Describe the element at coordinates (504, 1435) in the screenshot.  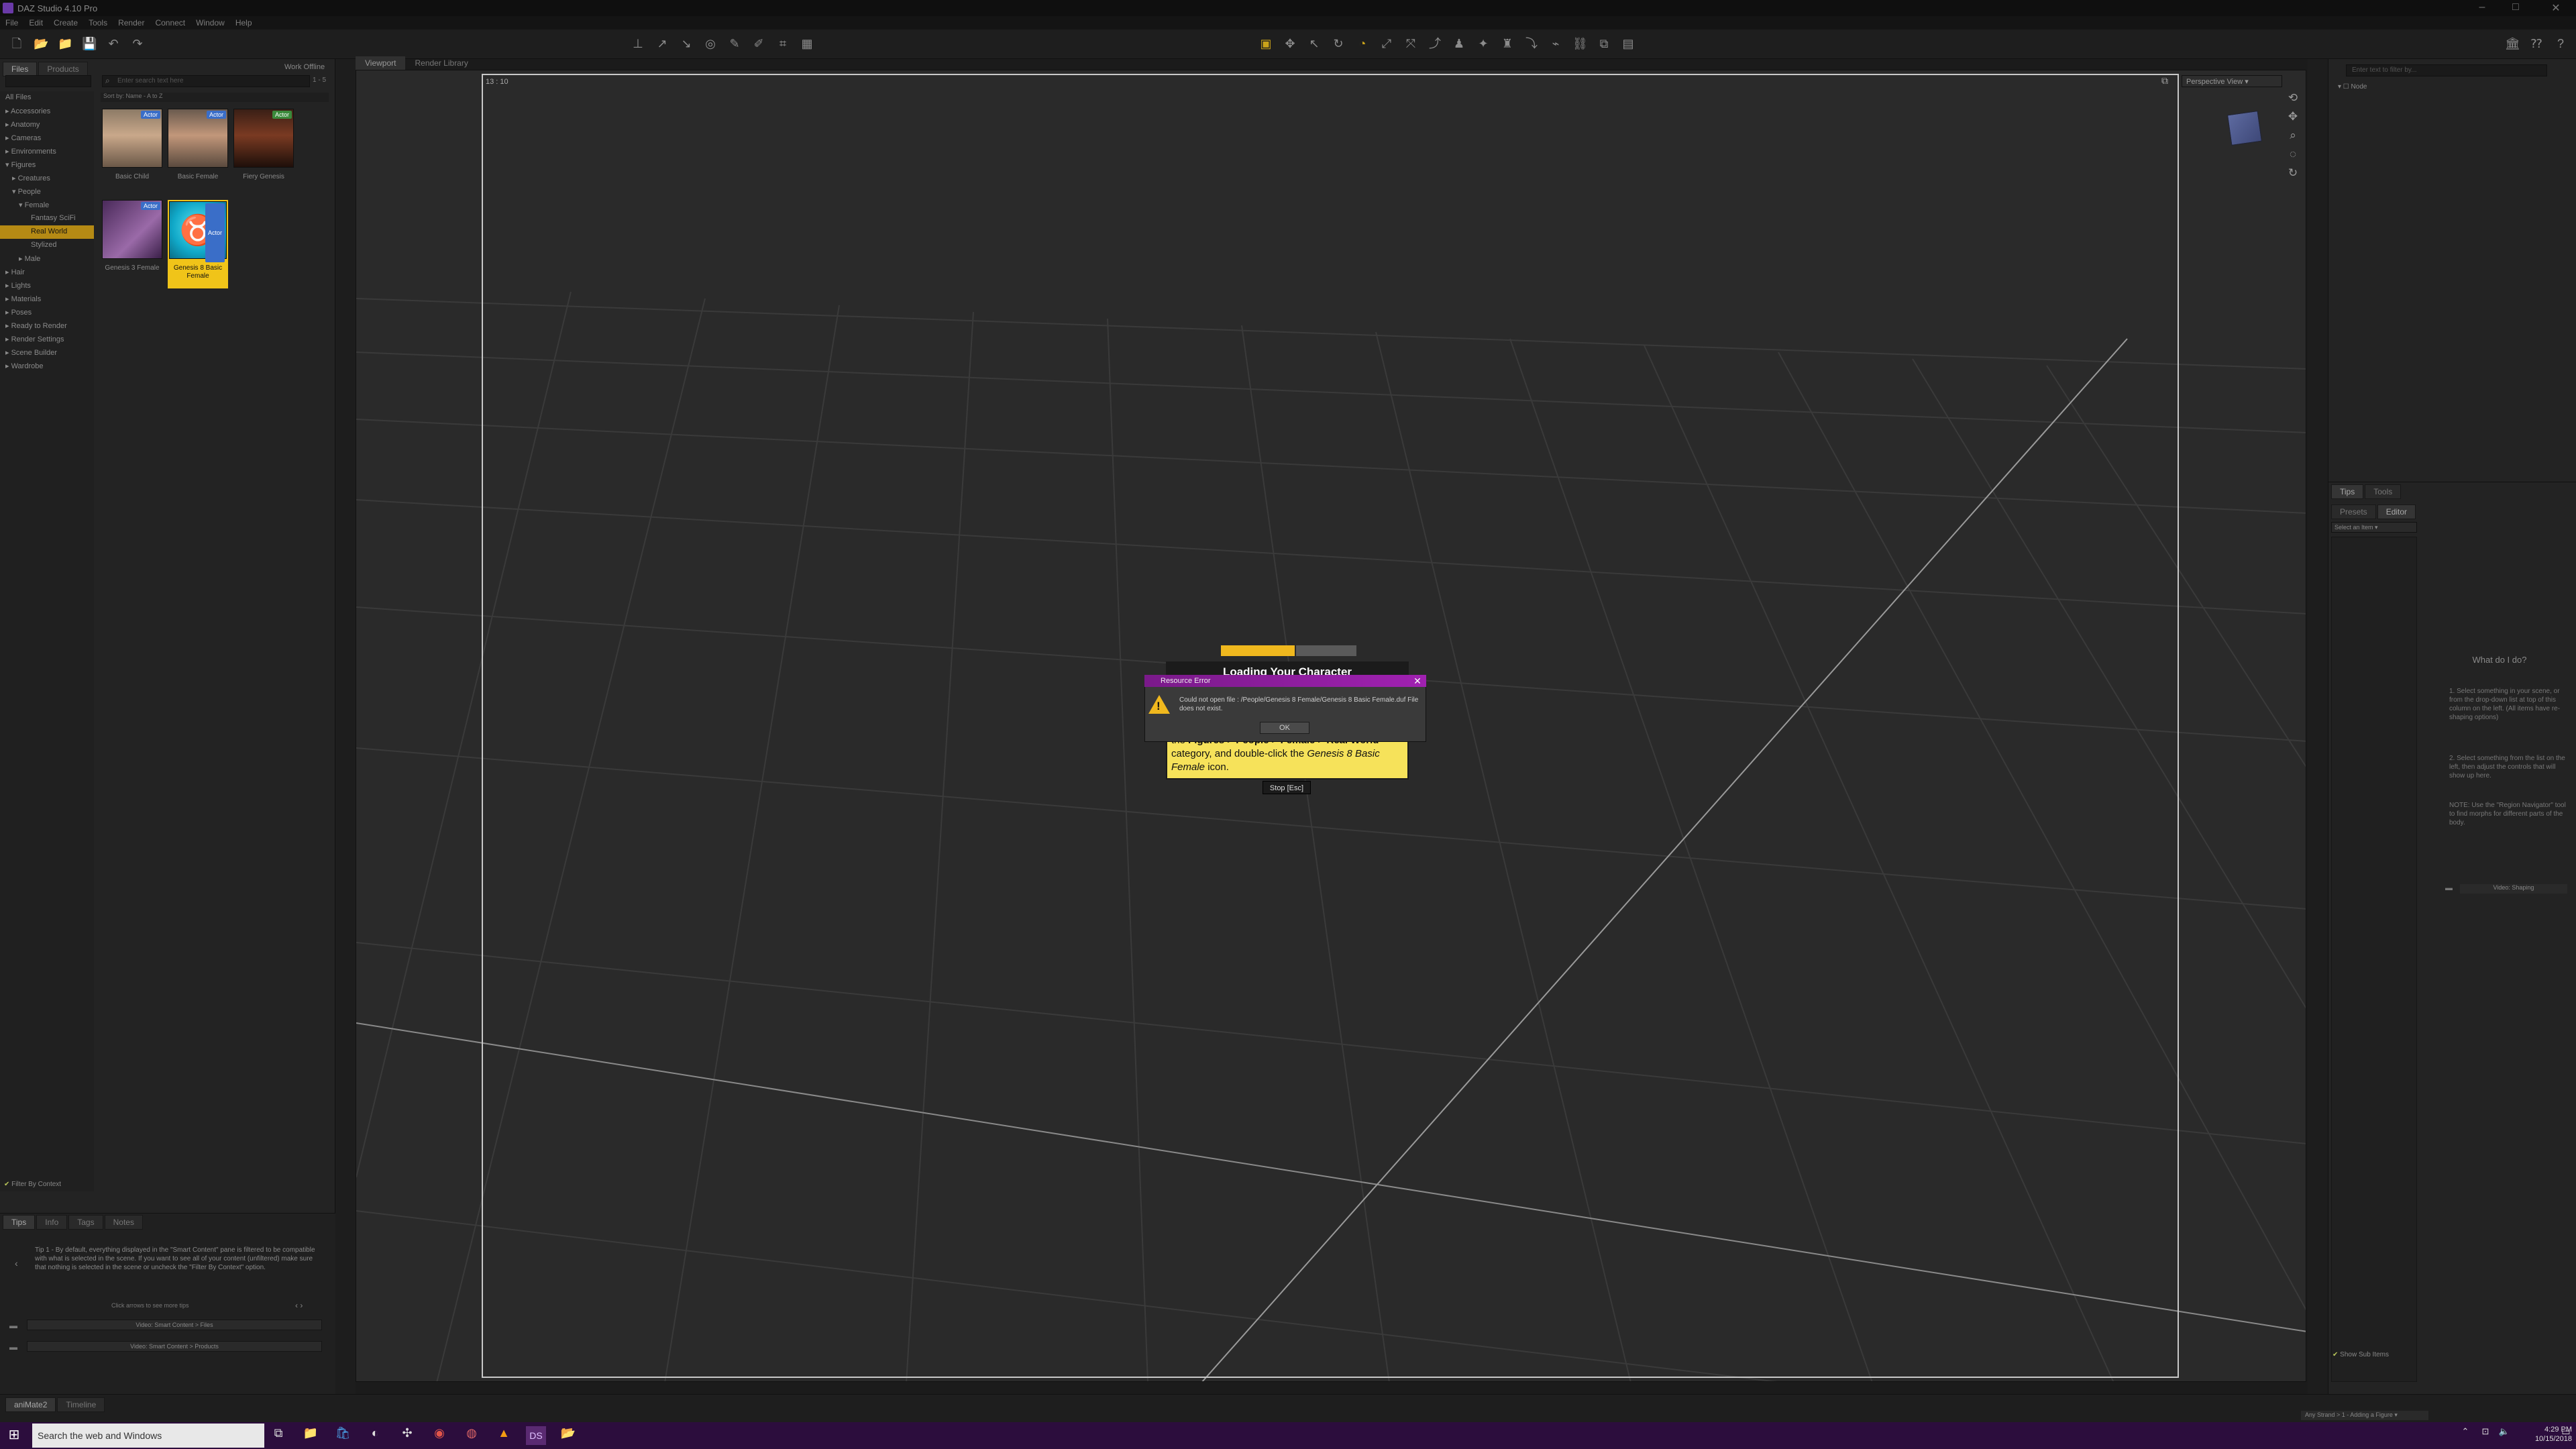
I see `vlc-icon: ▲` at that location.